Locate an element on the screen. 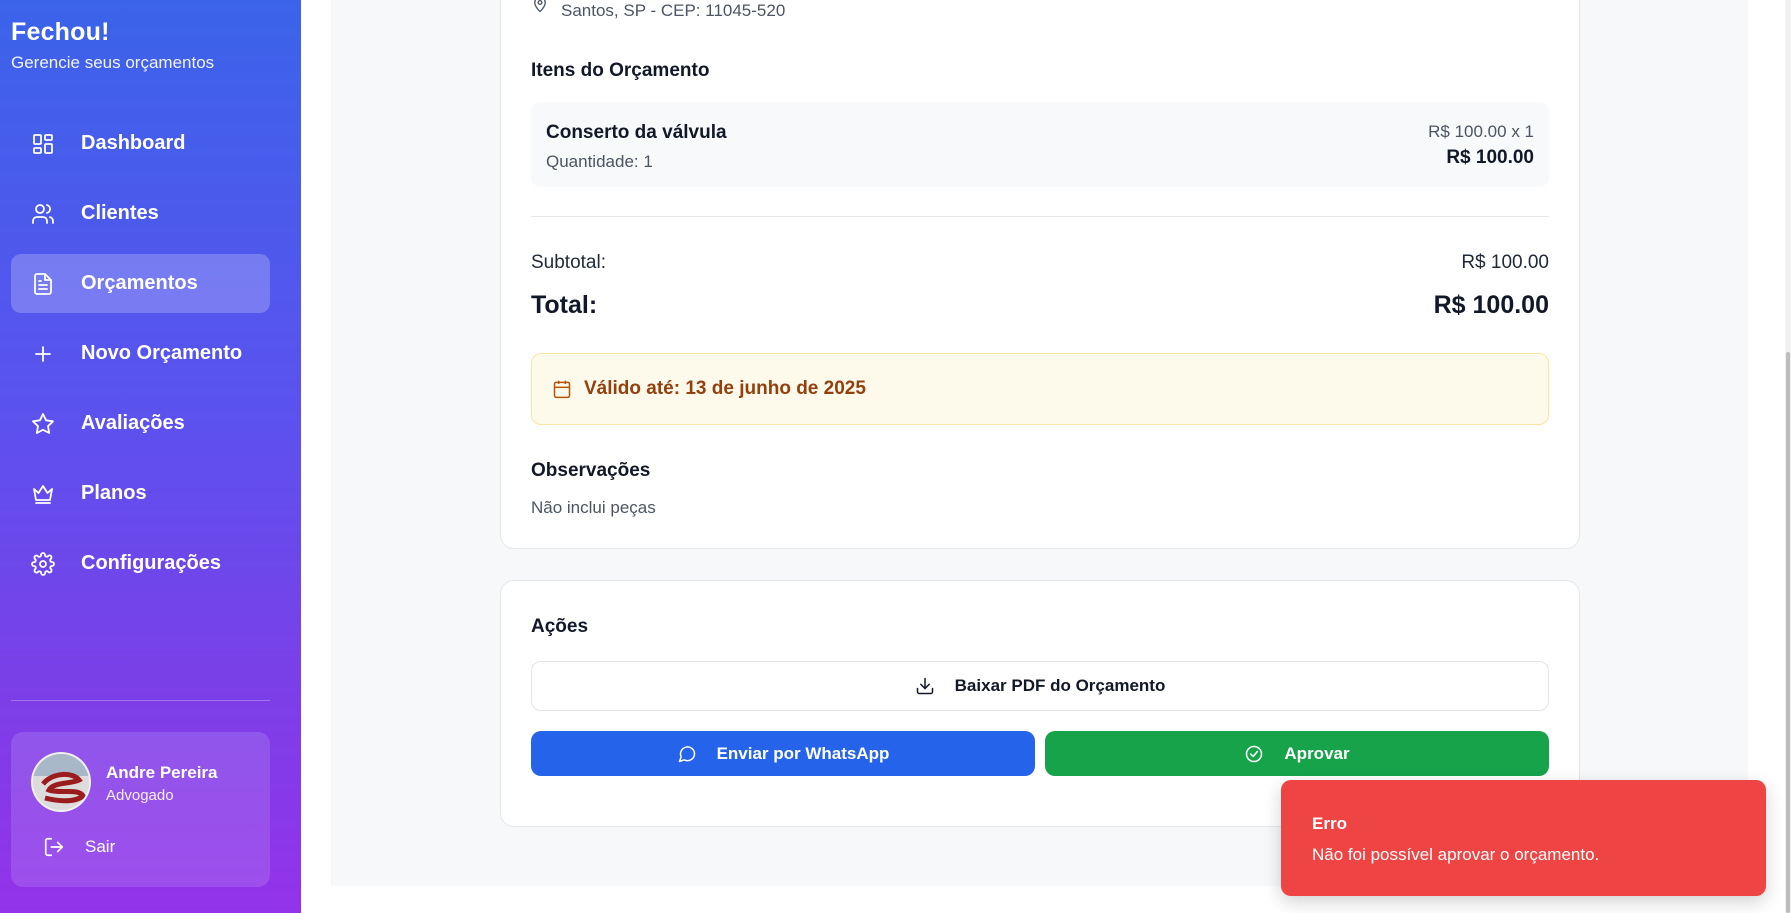 Image resolution: width=1791 pixels, height=913 pixels. item-quantity: Quantidade: 1 is located at coordinates (599, 161).